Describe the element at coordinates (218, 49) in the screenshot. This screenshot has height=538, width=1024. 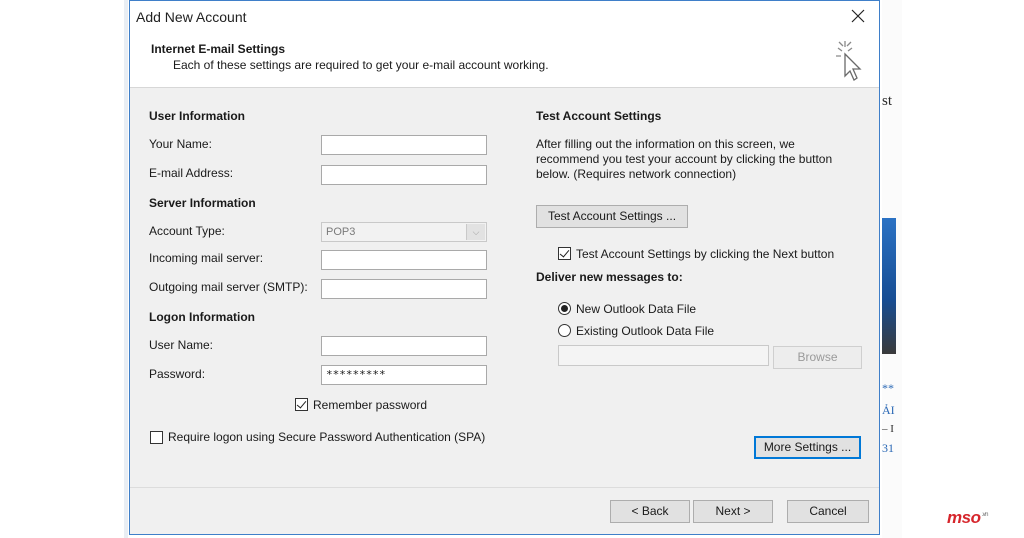
I see `page-title: Internet E-mail Settings` at that location.